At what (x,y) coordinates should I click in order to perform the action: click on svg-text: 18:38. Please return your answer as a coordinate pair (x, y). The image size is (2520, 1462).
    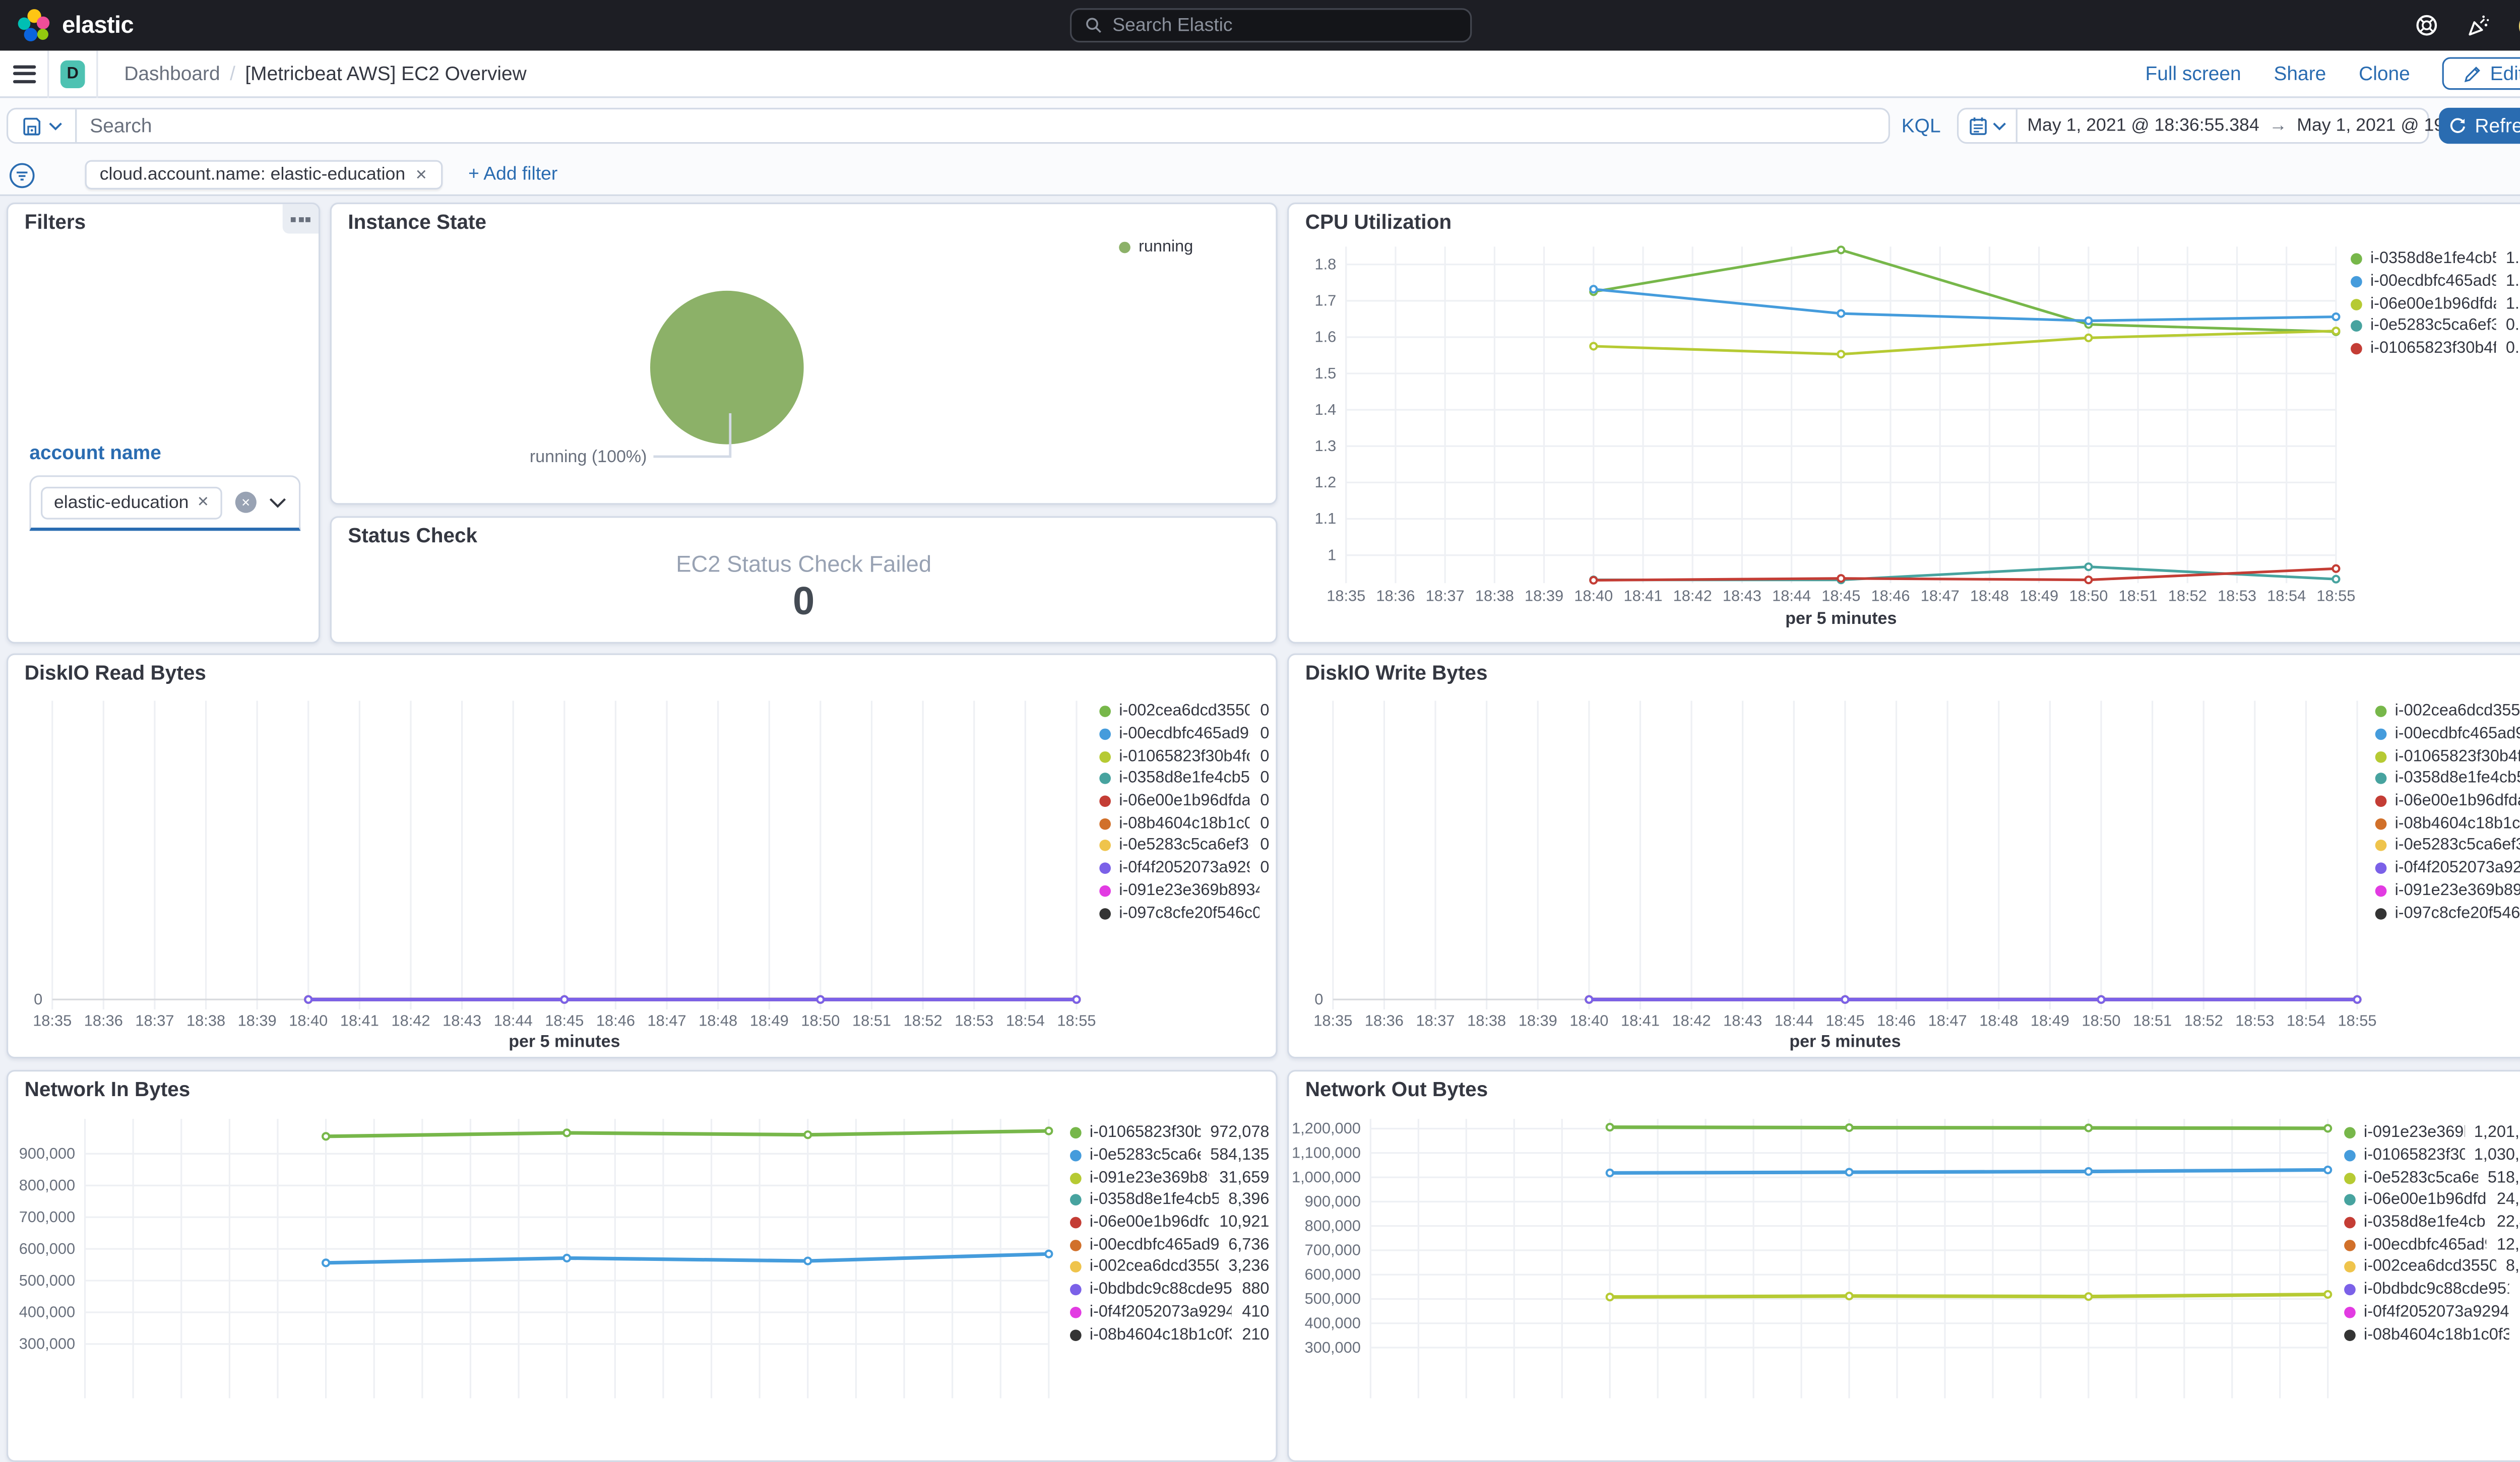
    Looking at the image, I should click on (1494, 596).